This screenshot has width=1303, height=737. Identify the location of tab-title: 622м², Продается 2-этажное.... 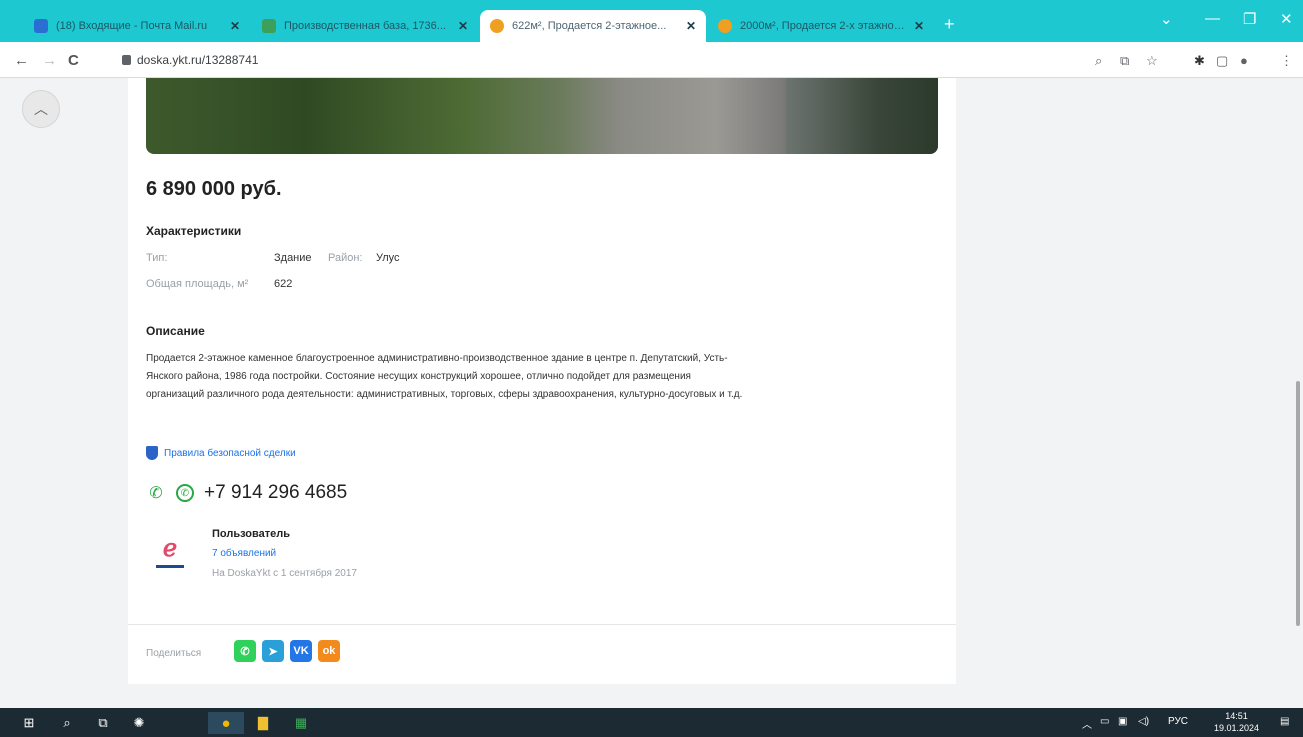
(589, 26).